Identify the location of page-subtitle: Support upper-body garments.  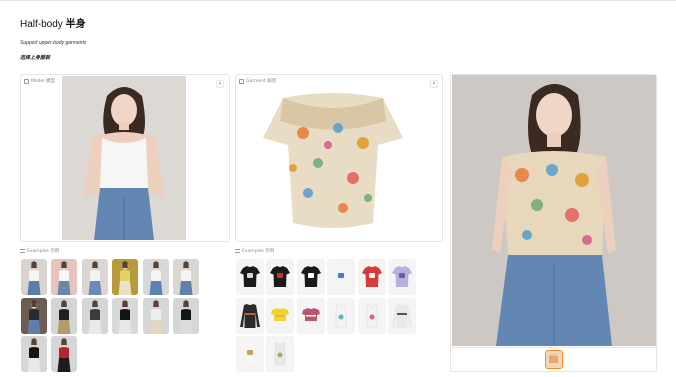
(53, 43).